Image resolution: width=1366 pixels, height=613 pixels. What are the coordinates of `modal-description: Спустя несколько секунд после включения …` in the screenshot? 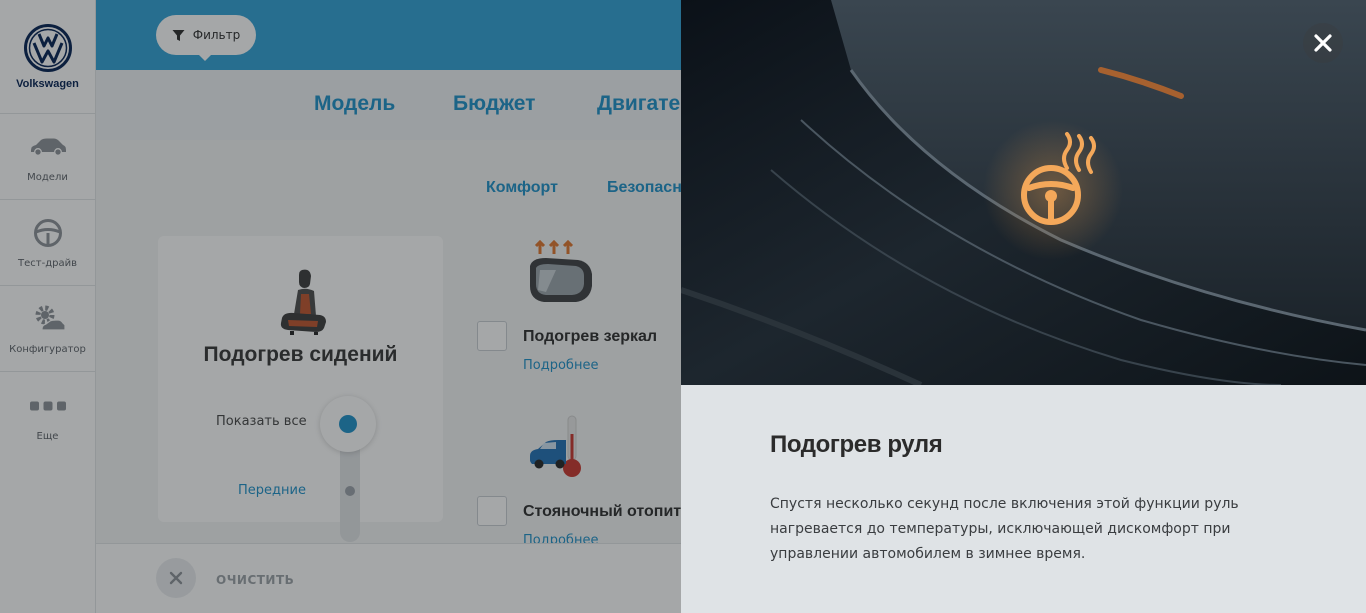 It's located at (1004, 529).